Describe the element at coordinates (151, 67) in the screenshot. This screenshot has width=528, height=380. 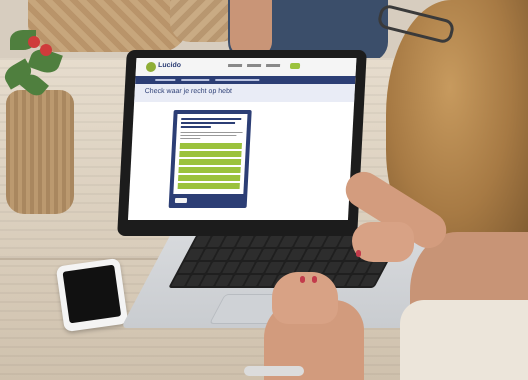
I see `site-logo-icon` at that location.